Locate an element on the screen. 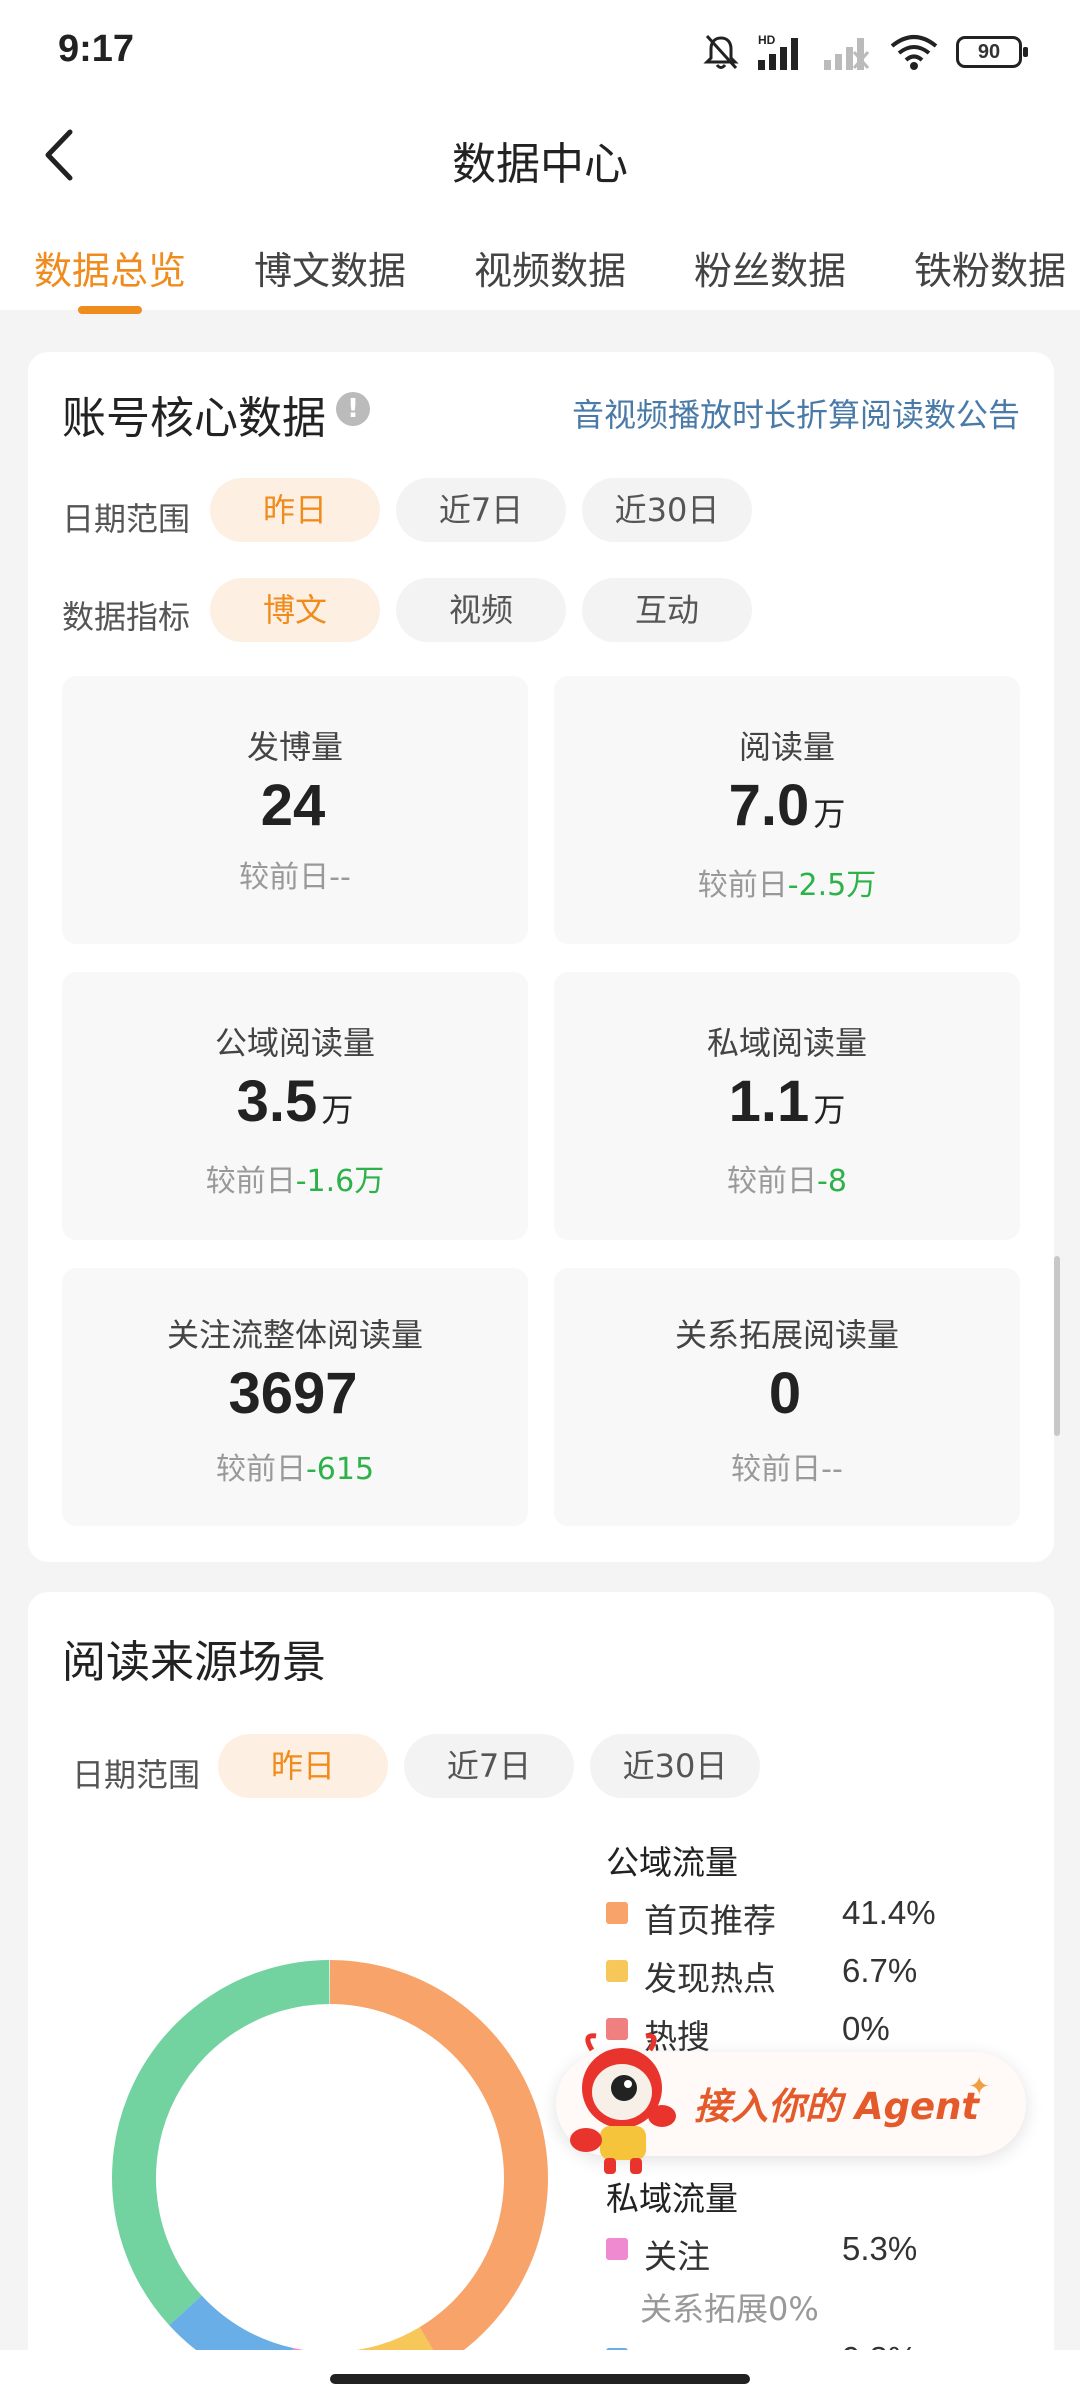 The height and width of the screenshot is (2400, 1080). metric-compare: 较前日-615 is located at coordinates (295, 1469).